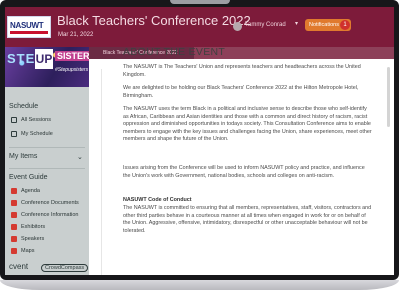 The width and height of the screenshot is (399, 301). I want to click on sidebar-item-all-sessions: All Sessions, so click(31, 120).